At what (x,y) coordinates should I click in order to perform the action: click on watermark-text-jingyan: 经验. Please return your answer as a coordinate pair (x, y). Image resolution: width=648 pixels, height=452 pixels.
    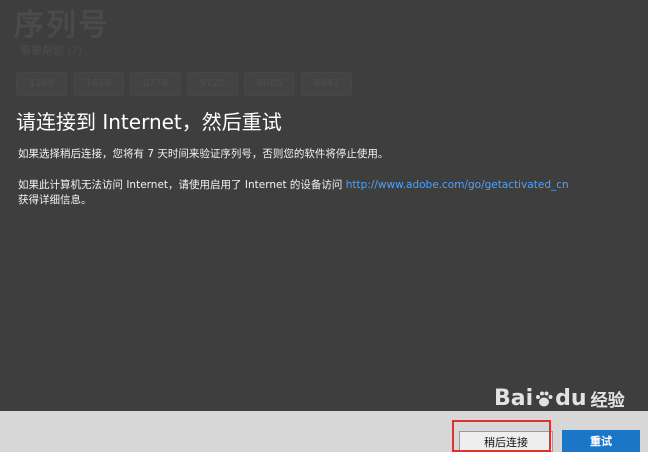
    Looking at the image, I should click on (607, 401).